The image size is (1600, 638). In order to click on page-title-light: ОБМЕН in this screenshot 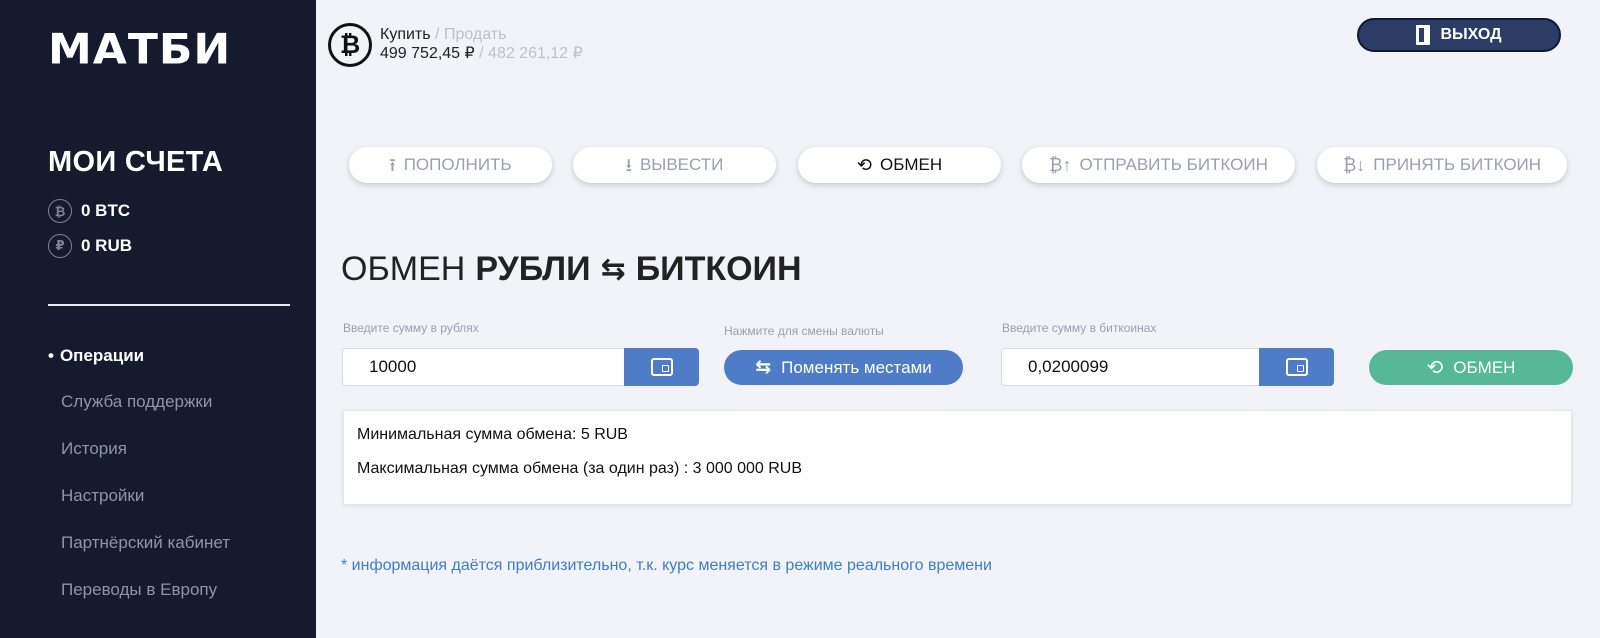, I will do `click(403, 269)`.